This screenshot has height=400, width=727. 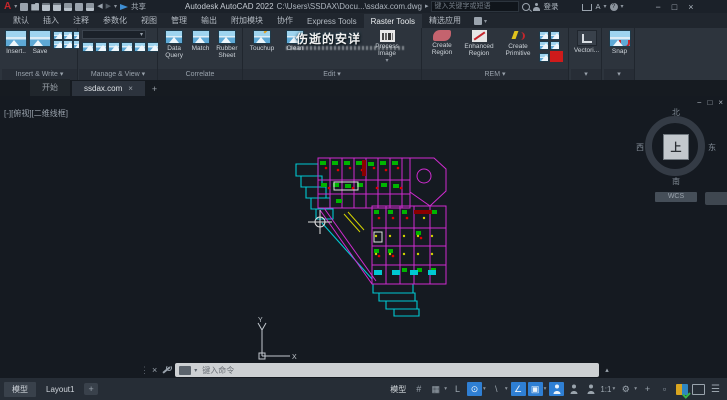 What do you see at coordinates (698, 389) in the screenshot?
I see `clean-screen-icon` at bounding box center [698, 389].